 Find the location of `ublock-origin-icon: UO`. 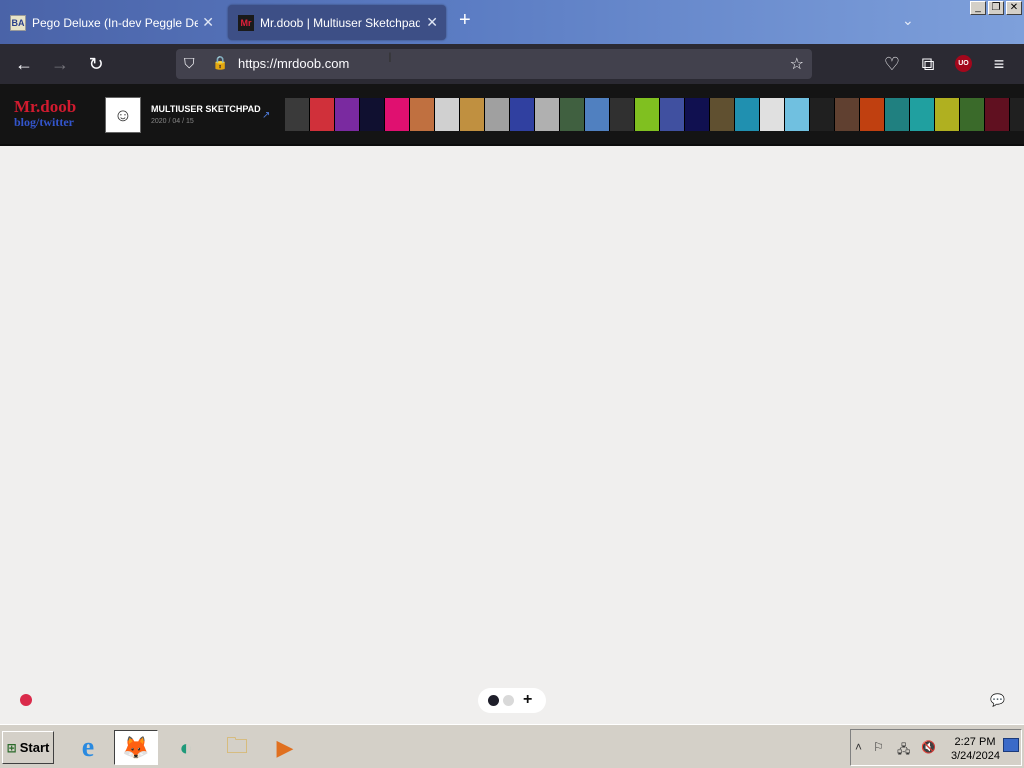

ublock-origin-icon: UO is located at coordinates (963, 63).